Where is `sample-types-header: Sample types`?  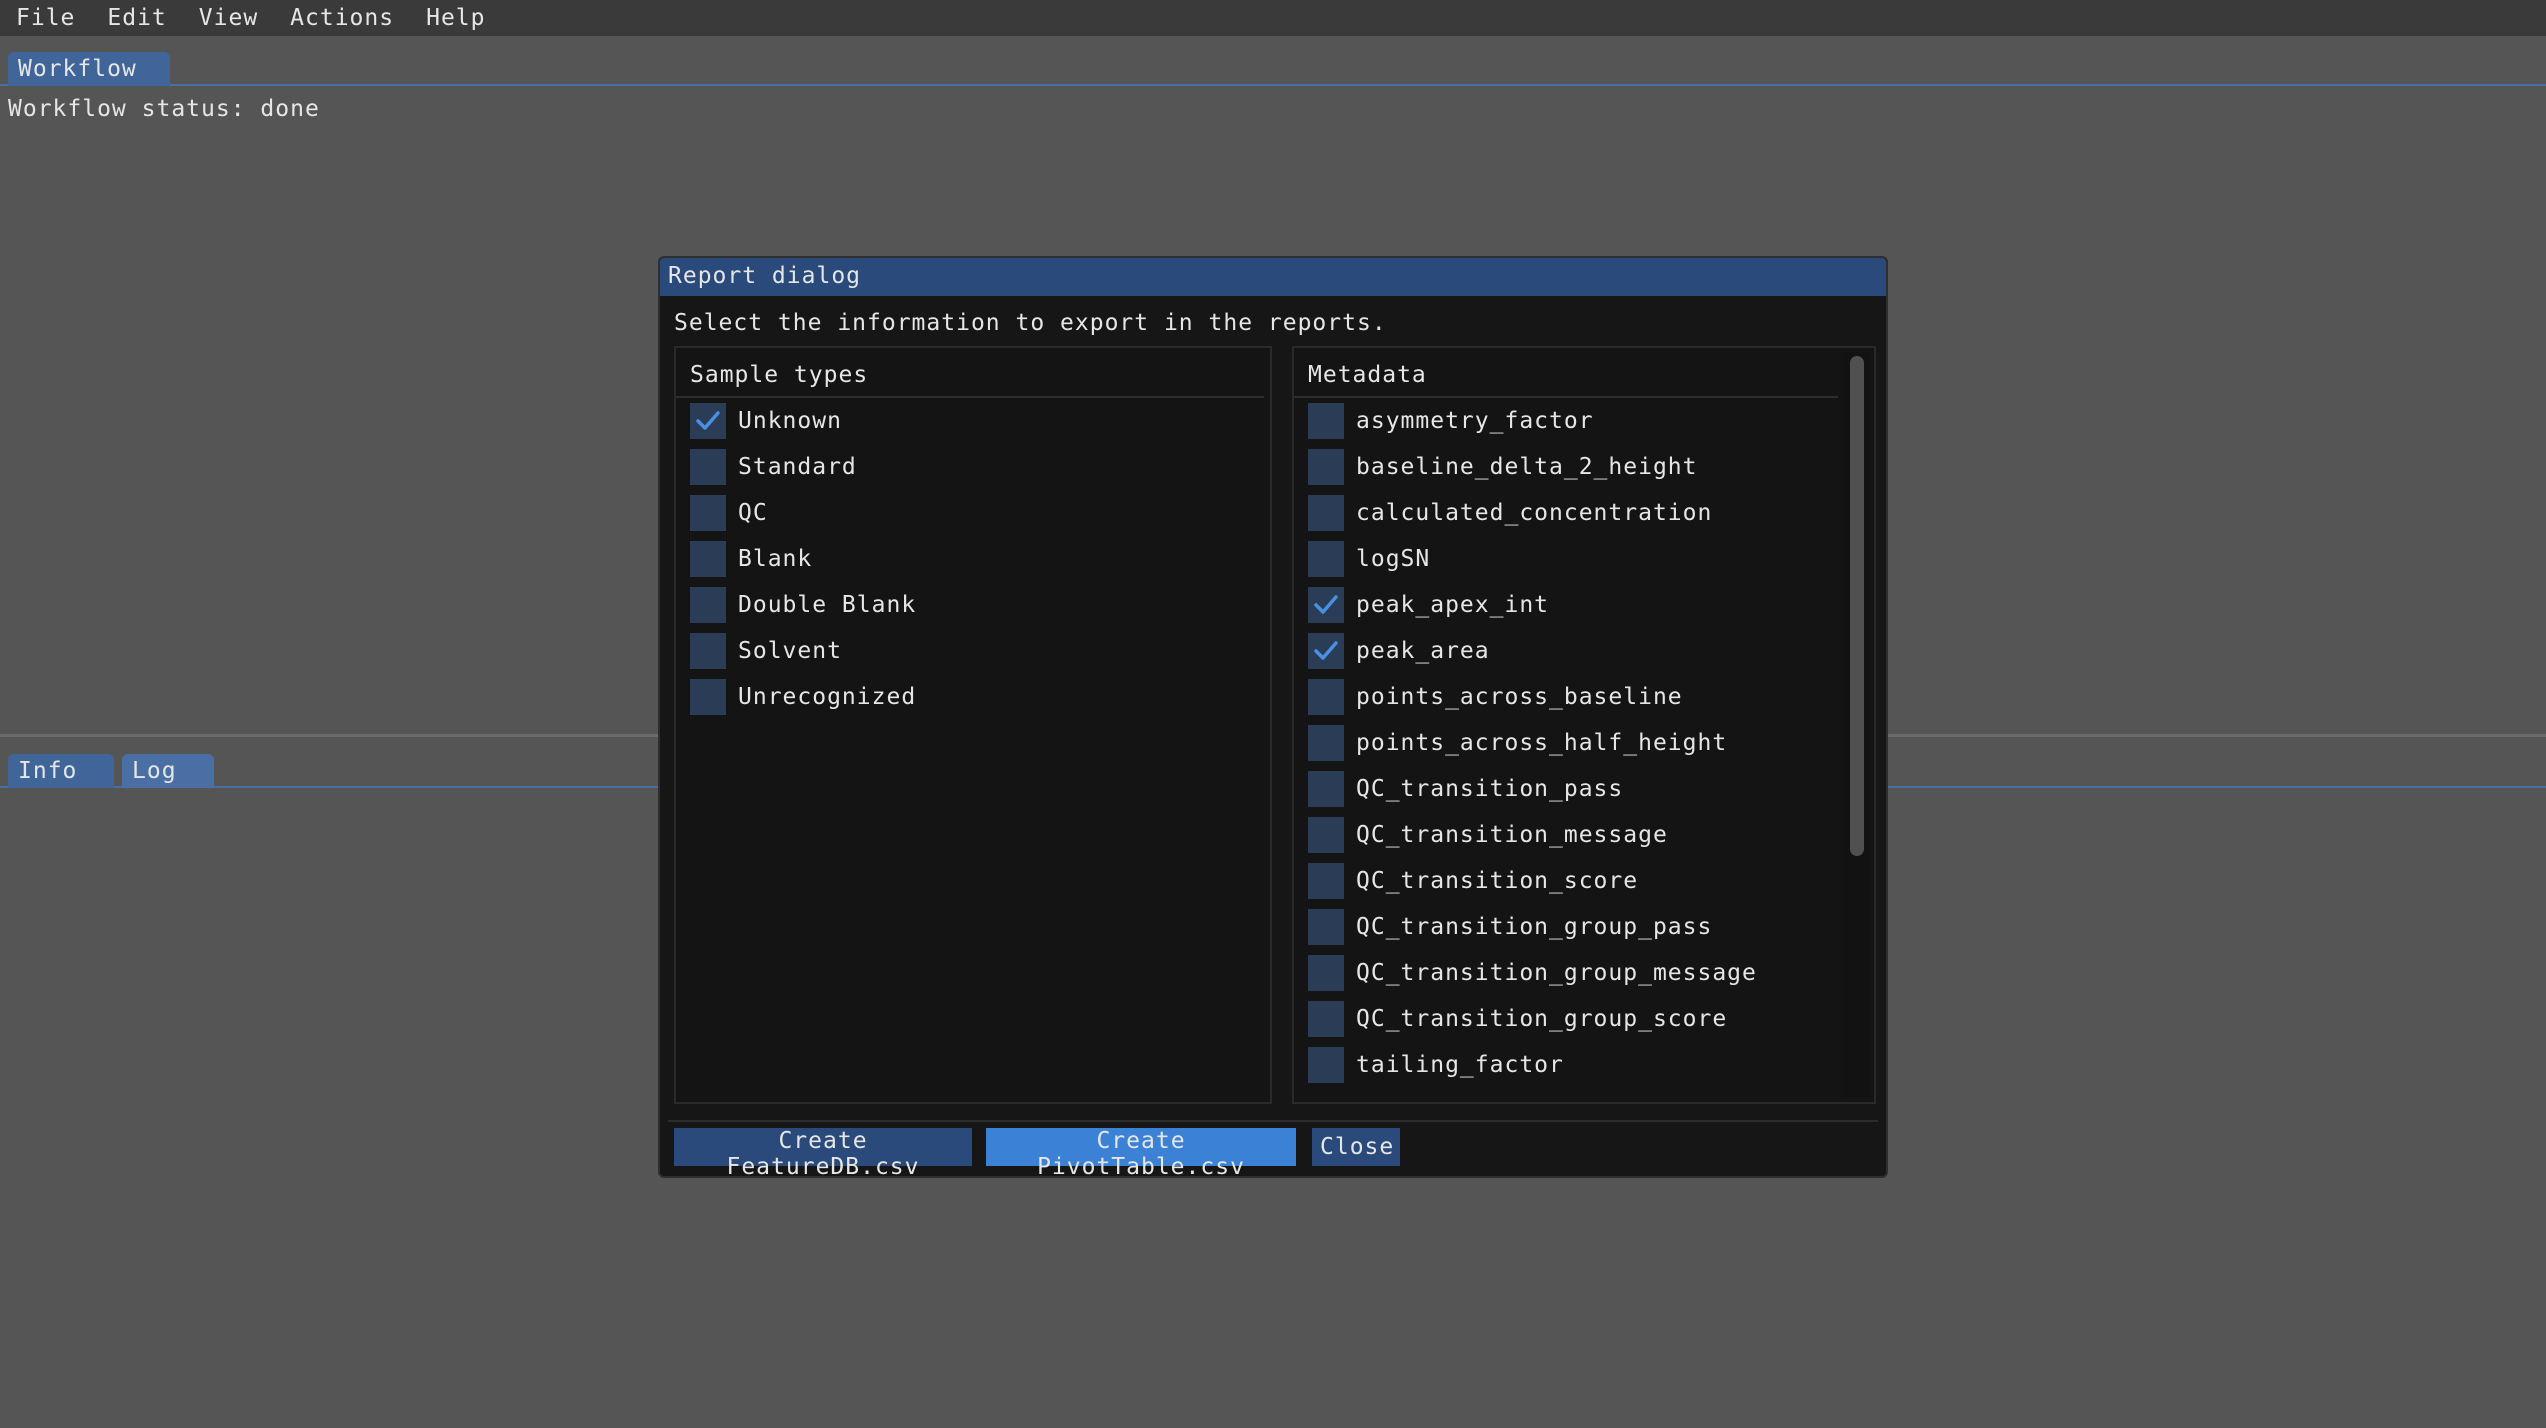 sample-types-header: Sample types is located at coordinates (970, 373).